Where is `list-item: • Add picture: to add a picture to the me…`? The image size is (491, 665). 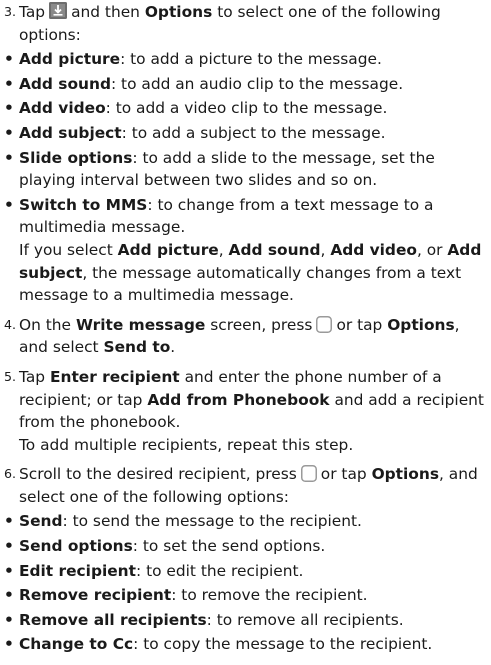 list-item: • Add picture: to add a picture to the me… is located at coordinates (245, 59).